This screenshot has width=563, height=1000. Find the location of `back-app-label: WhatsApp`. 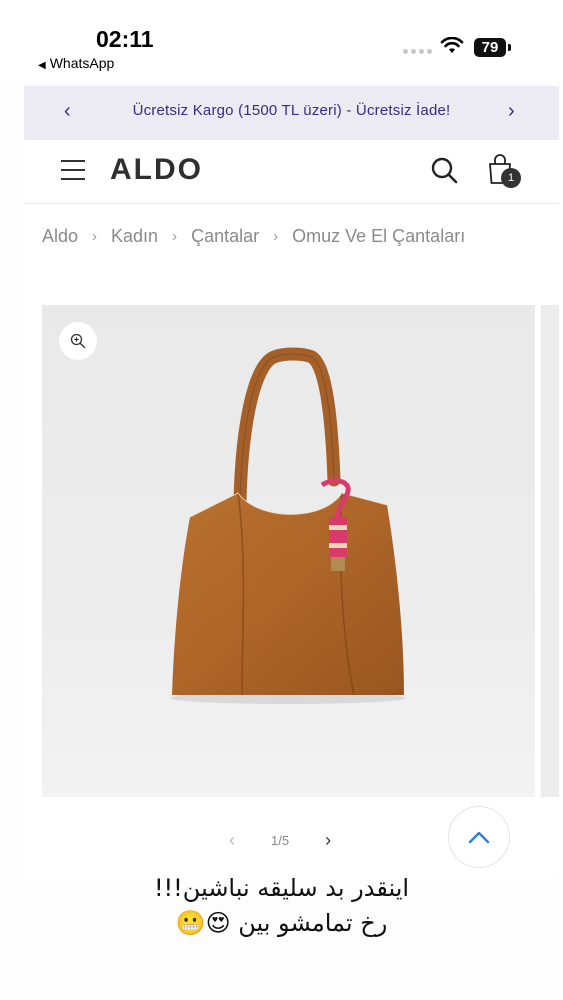

back-app-label: WhatsApp is located at coordinates (82, 63).